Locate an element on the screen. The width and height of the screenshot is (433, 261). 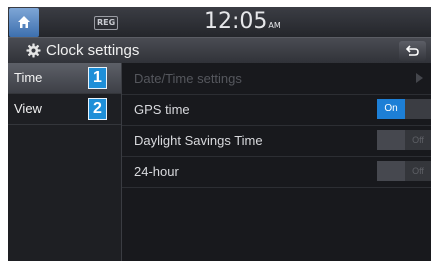
row-daylight-savings-time: Daylight Savings Time Off is located at coordinates (276, 141).